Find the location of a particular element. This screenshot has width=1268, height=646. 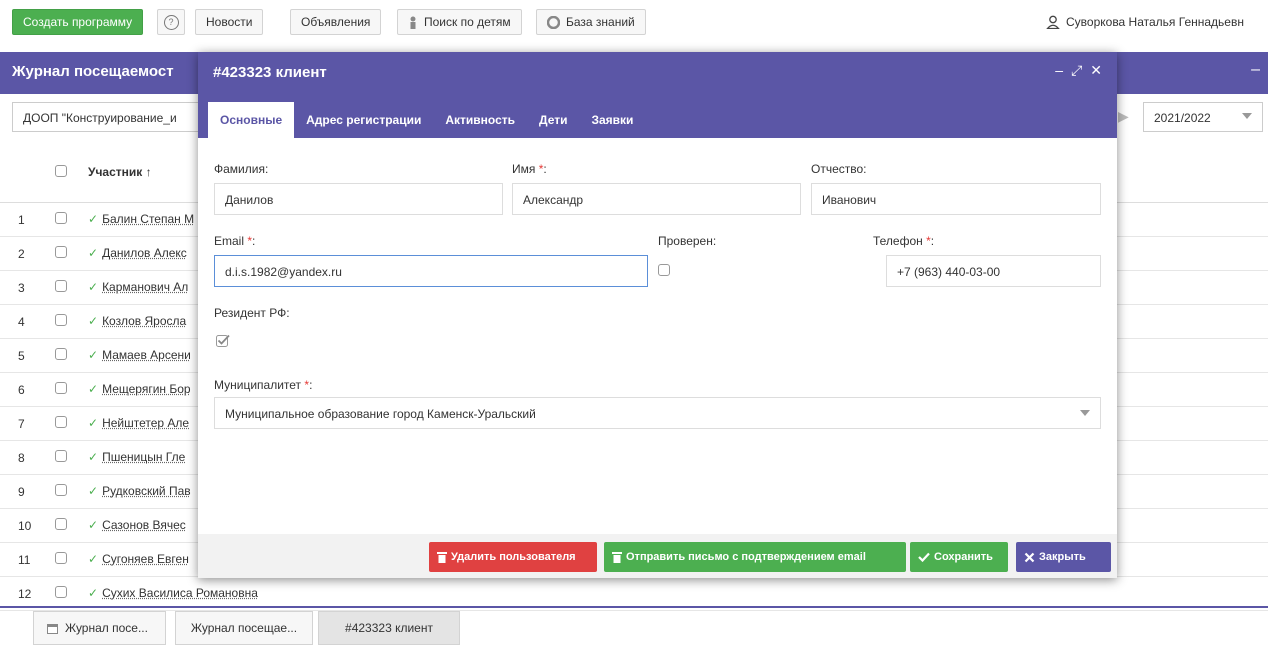

participant-name: ✓ Мамаев Арсени is located at coordinates (139, 355).